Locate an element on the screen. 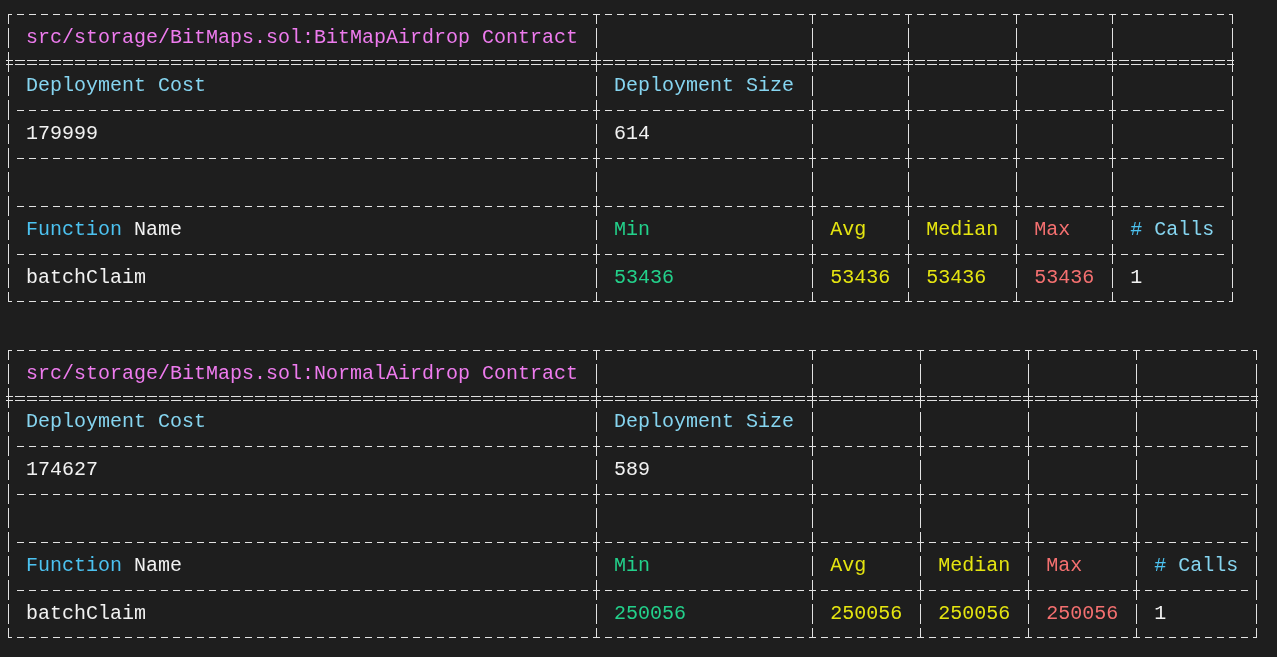 This screenshot has height=657, width=1277. contract-title: src/storage/BitMaps.sol:BitMapAirdrop Contract is located at coordinates (302, 38).